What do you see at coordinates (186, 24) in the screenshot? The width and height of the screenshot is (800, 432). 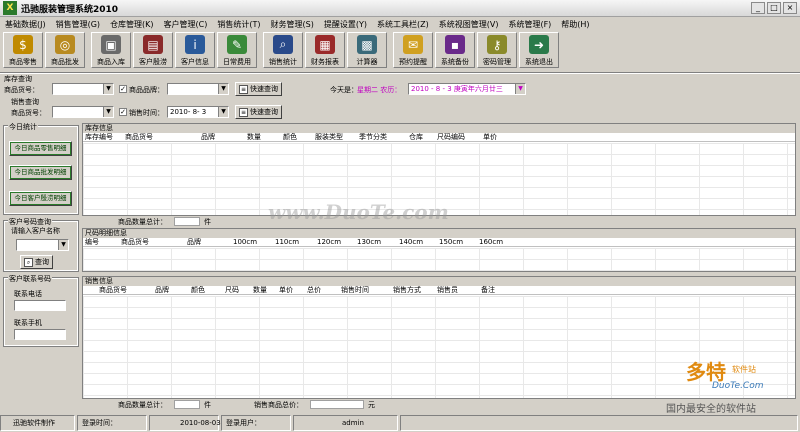 I see `menu-item-3: 客户管理(C)` at bounding box center [186, 24].